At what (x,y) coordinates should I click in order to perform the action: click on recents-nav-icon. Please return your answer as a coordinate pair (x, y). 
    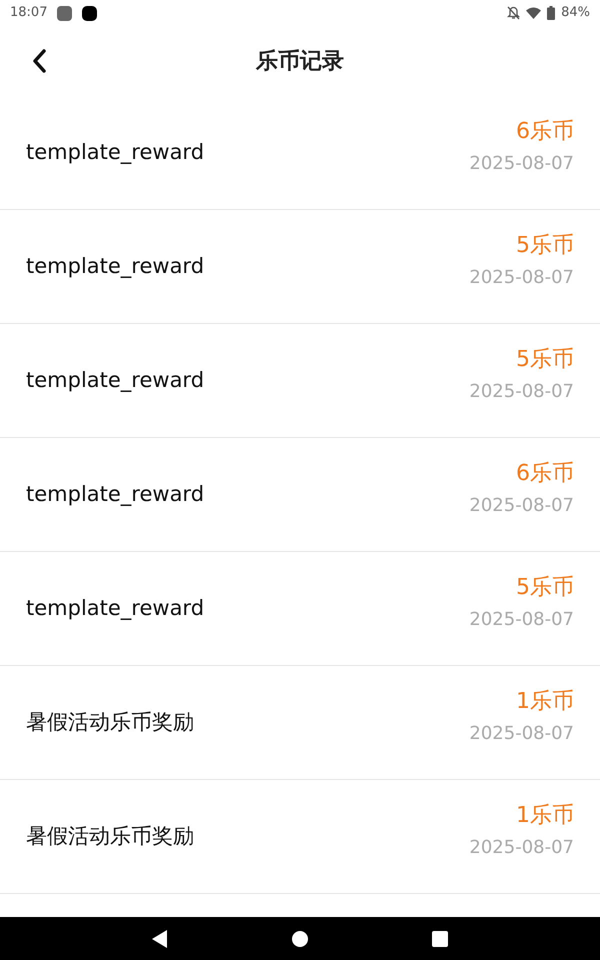
    Looking at the image, I should click on (440, 938).